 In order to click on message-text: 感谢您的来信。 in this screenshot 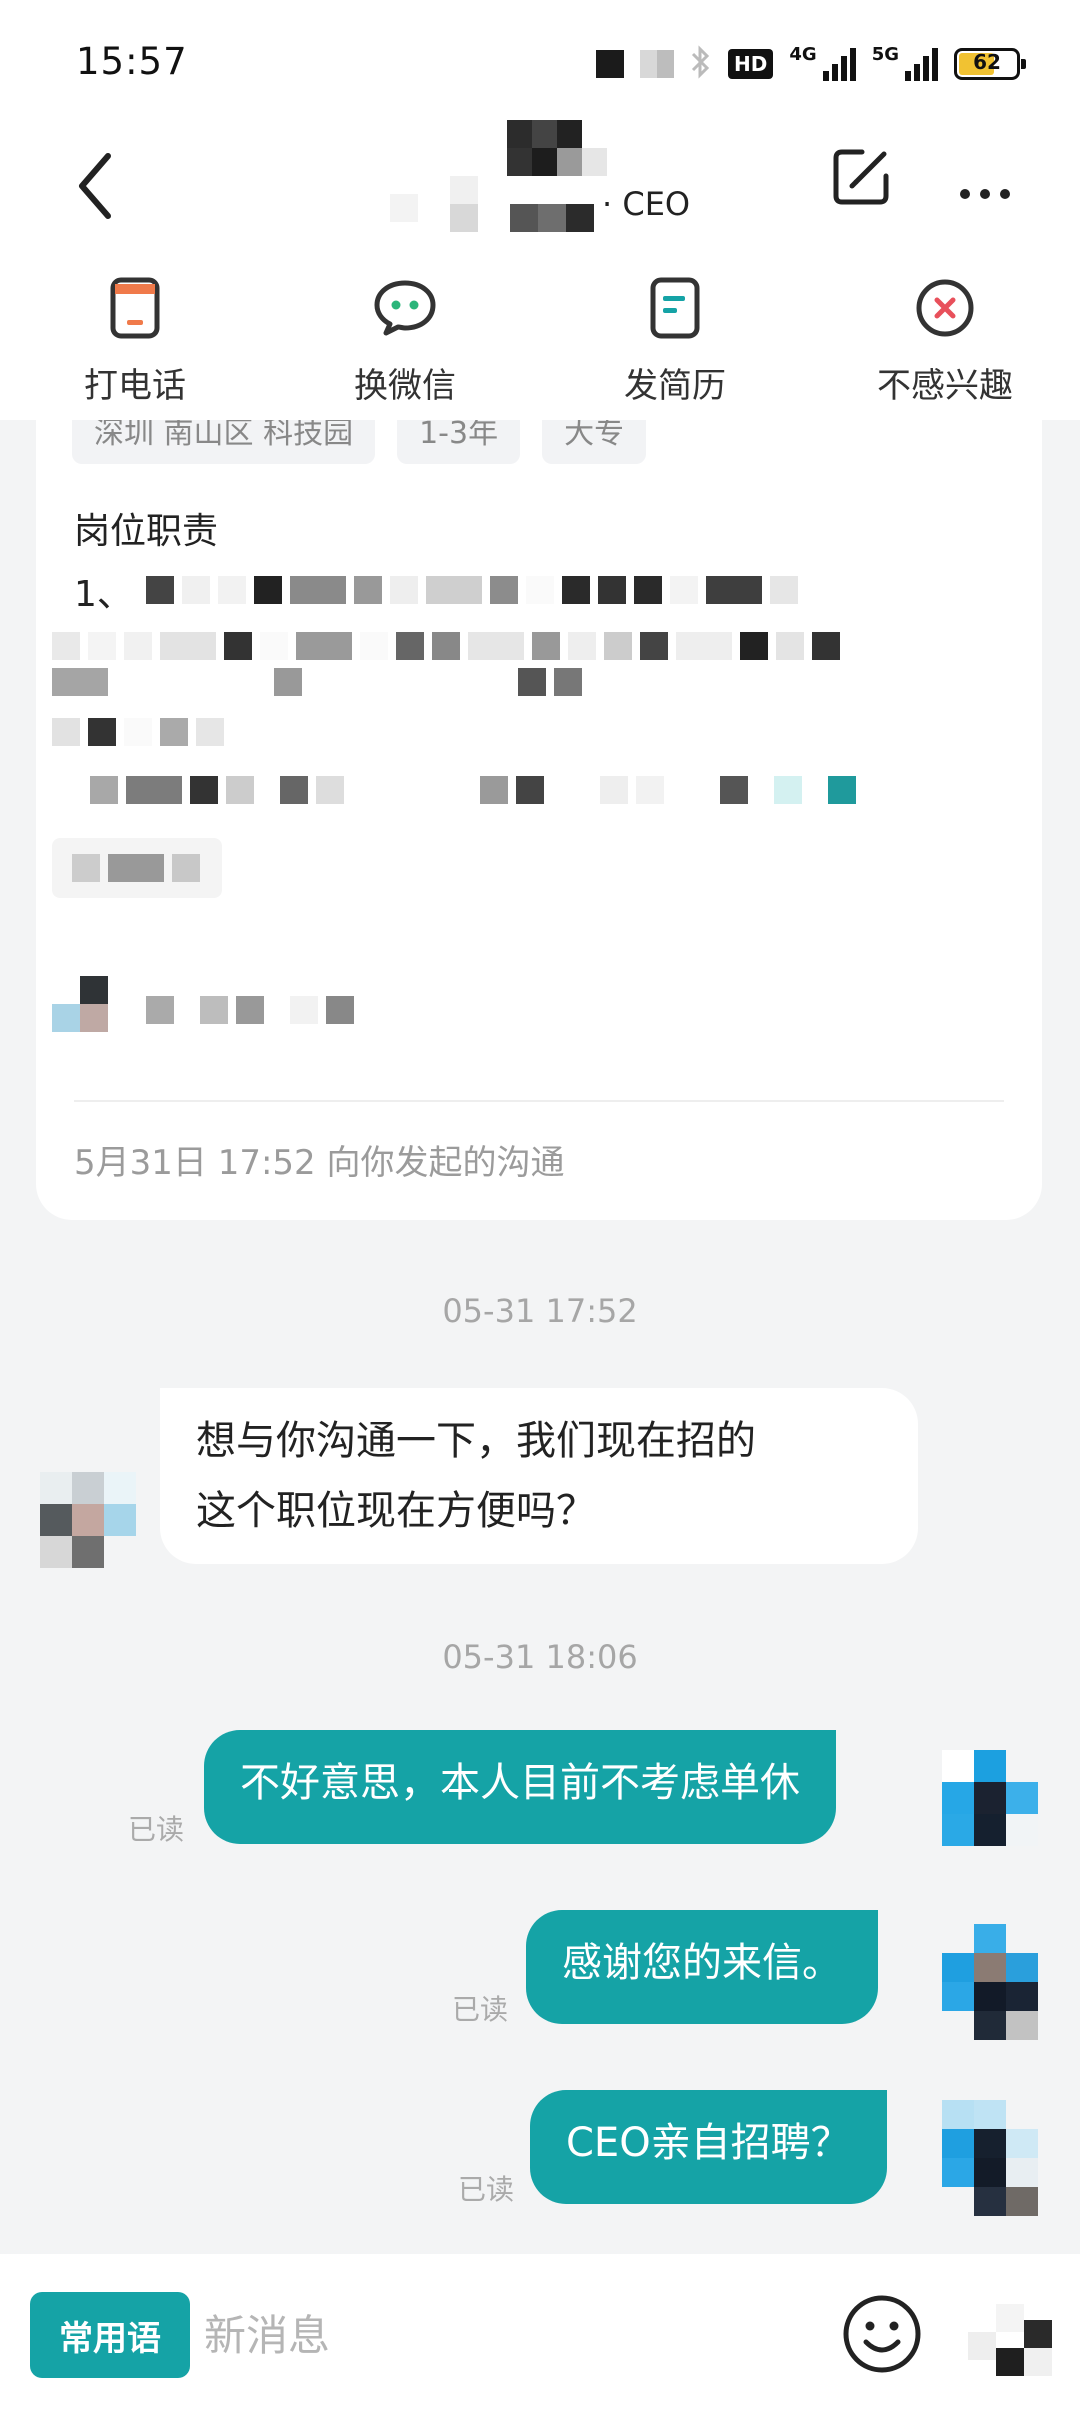, I will do `click(702, 1963)`.